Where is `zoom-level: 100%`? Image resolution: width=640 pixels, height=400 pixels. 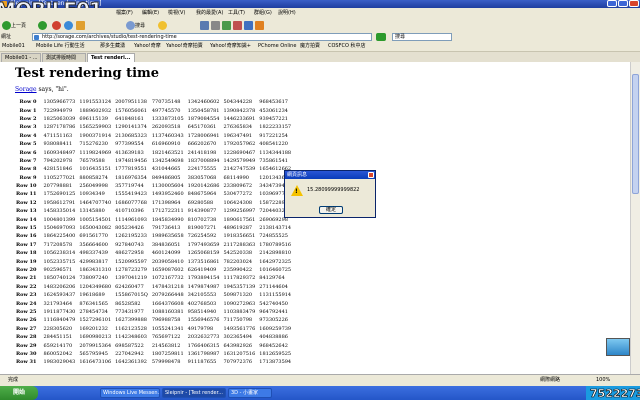
zoom-level: 100% is located at coordinates (603, 380).